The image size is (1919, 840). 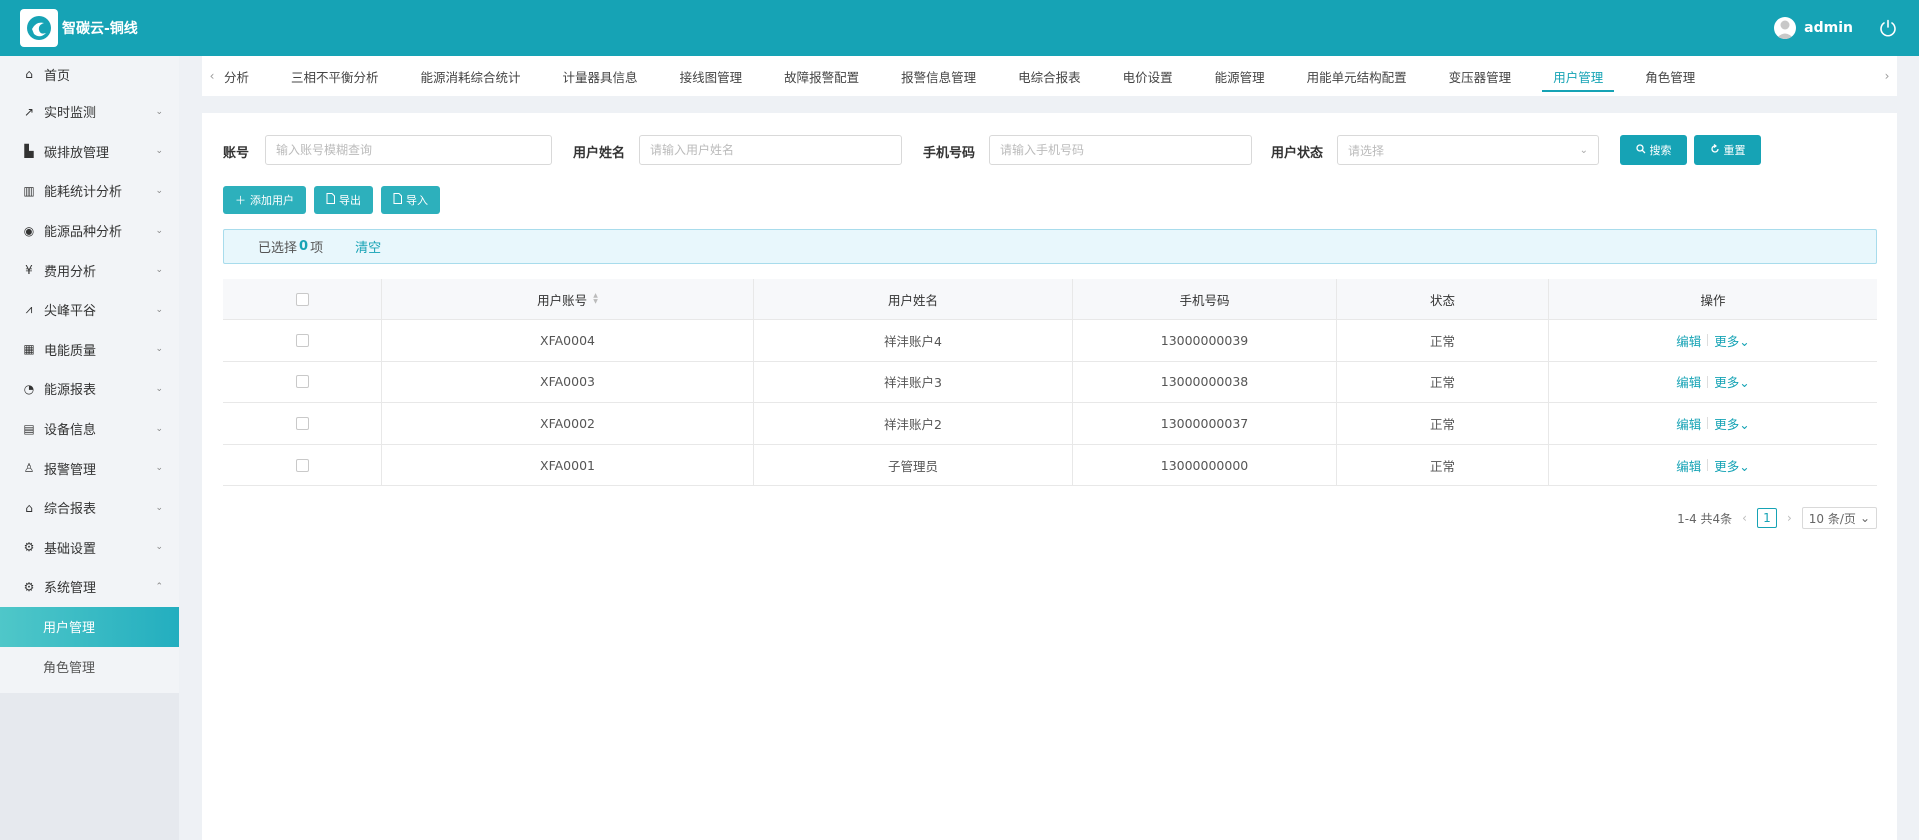 What do you see at coordinates (29, 507) in the screenshot?
I see `bank-icon: ⌂` at bounding box center [29, 507].